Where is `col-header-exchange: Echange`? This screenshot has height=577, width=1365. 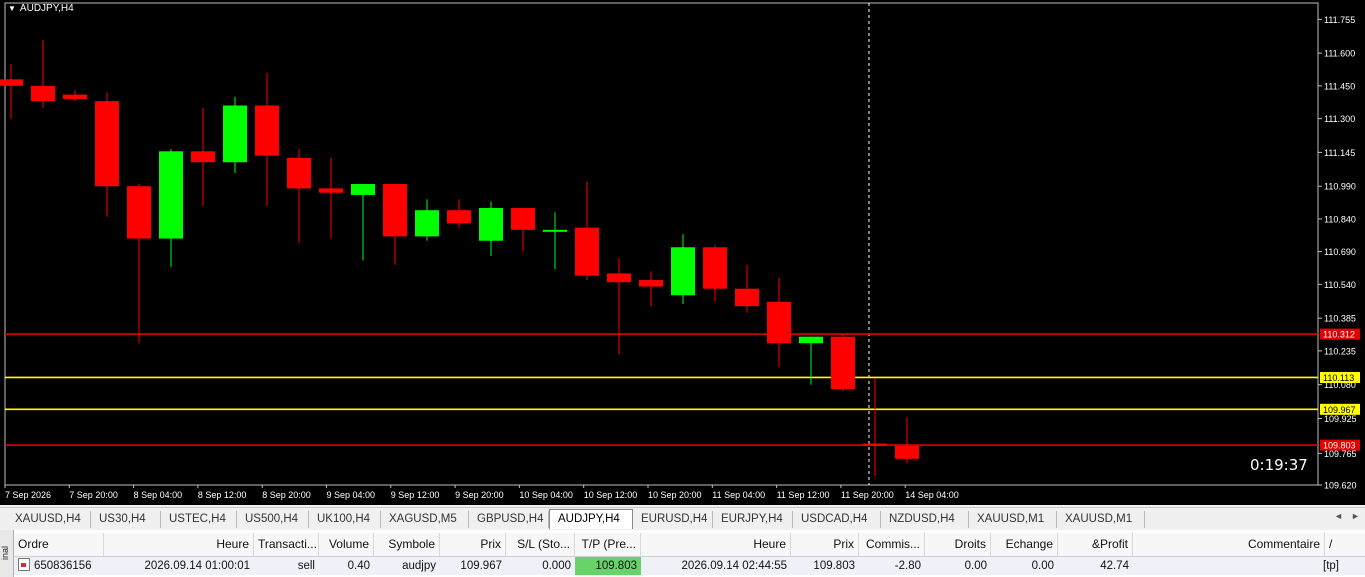
col-header-exchange: Echange is located at coordinates (1024, 544).